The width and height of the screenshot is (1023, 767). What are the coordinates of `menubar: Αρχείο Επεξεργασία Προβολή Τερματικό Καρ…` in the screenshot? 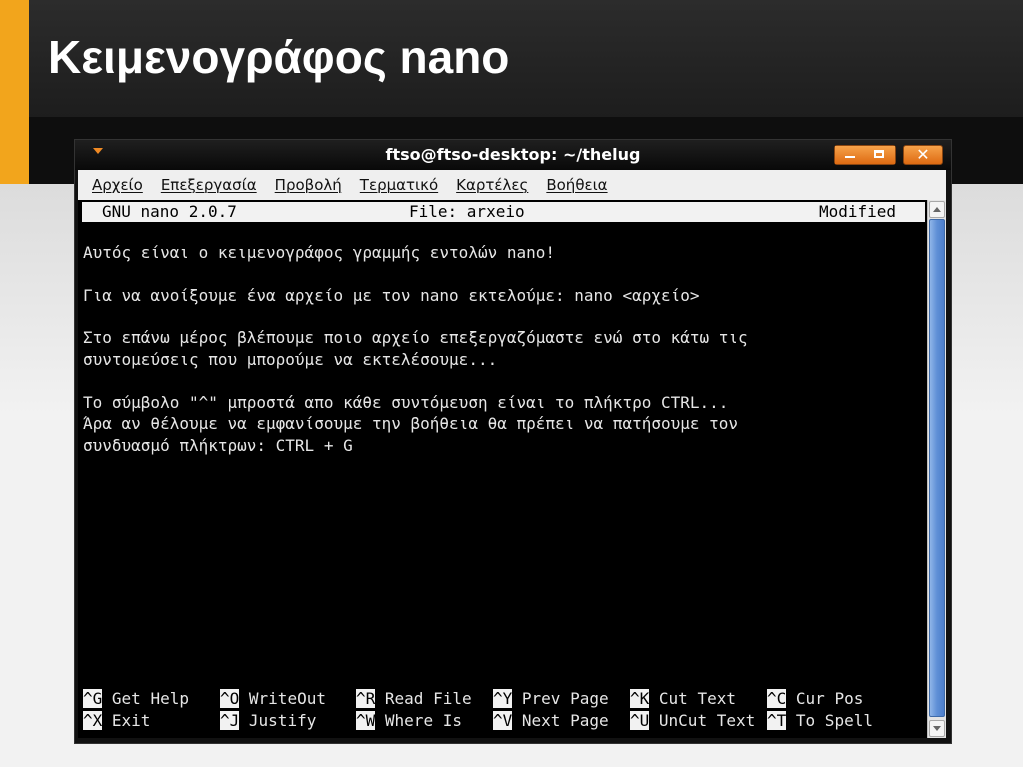 It's located at (512, 185).